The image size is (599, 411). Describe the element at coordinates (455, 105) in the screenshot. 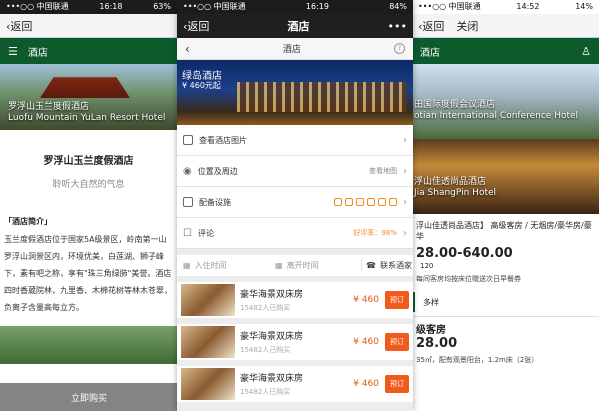

I see `hero1-caption-cn: 田国际度假会议酒店` at that location.